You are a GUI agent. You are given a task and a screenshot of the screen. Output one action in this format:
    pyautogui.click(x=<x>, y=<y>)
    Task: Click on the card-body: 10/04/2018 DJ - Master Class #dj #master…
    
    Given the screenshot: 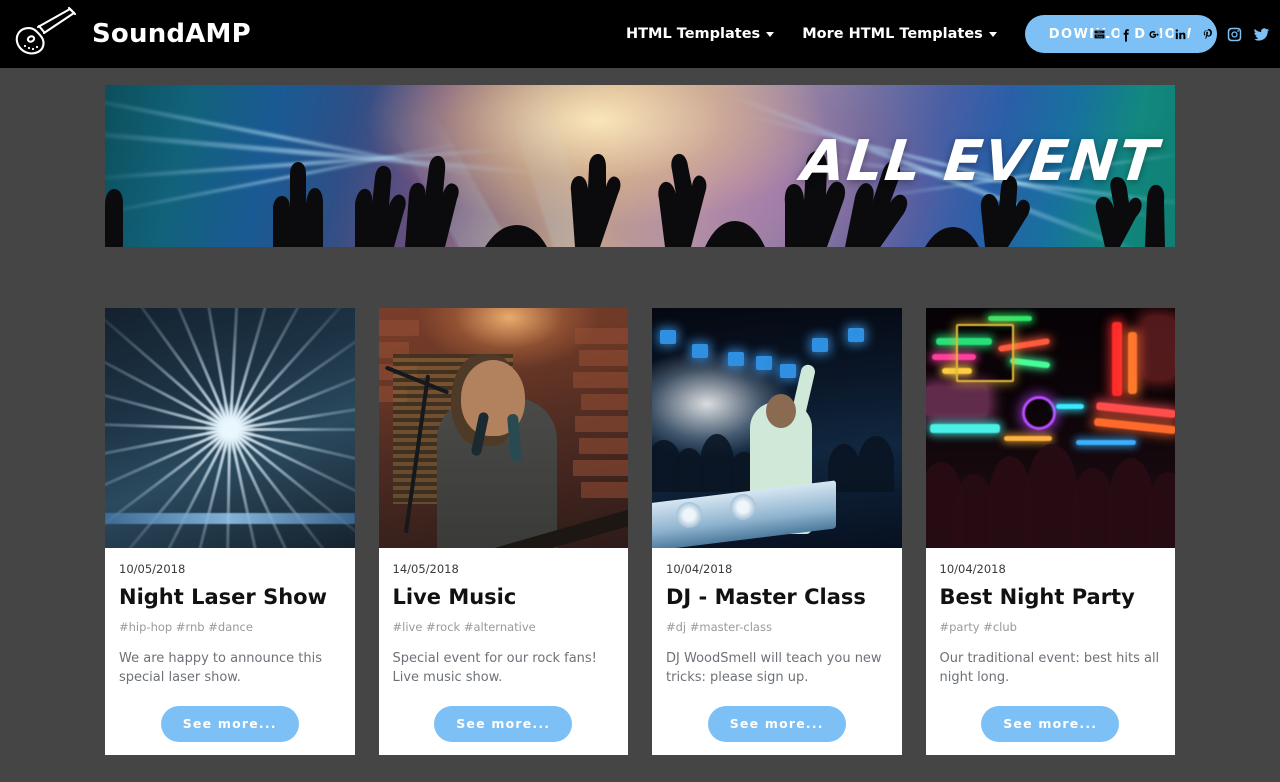 What is the action you would take?
    pyautogui.click(x=777, y=618)
    